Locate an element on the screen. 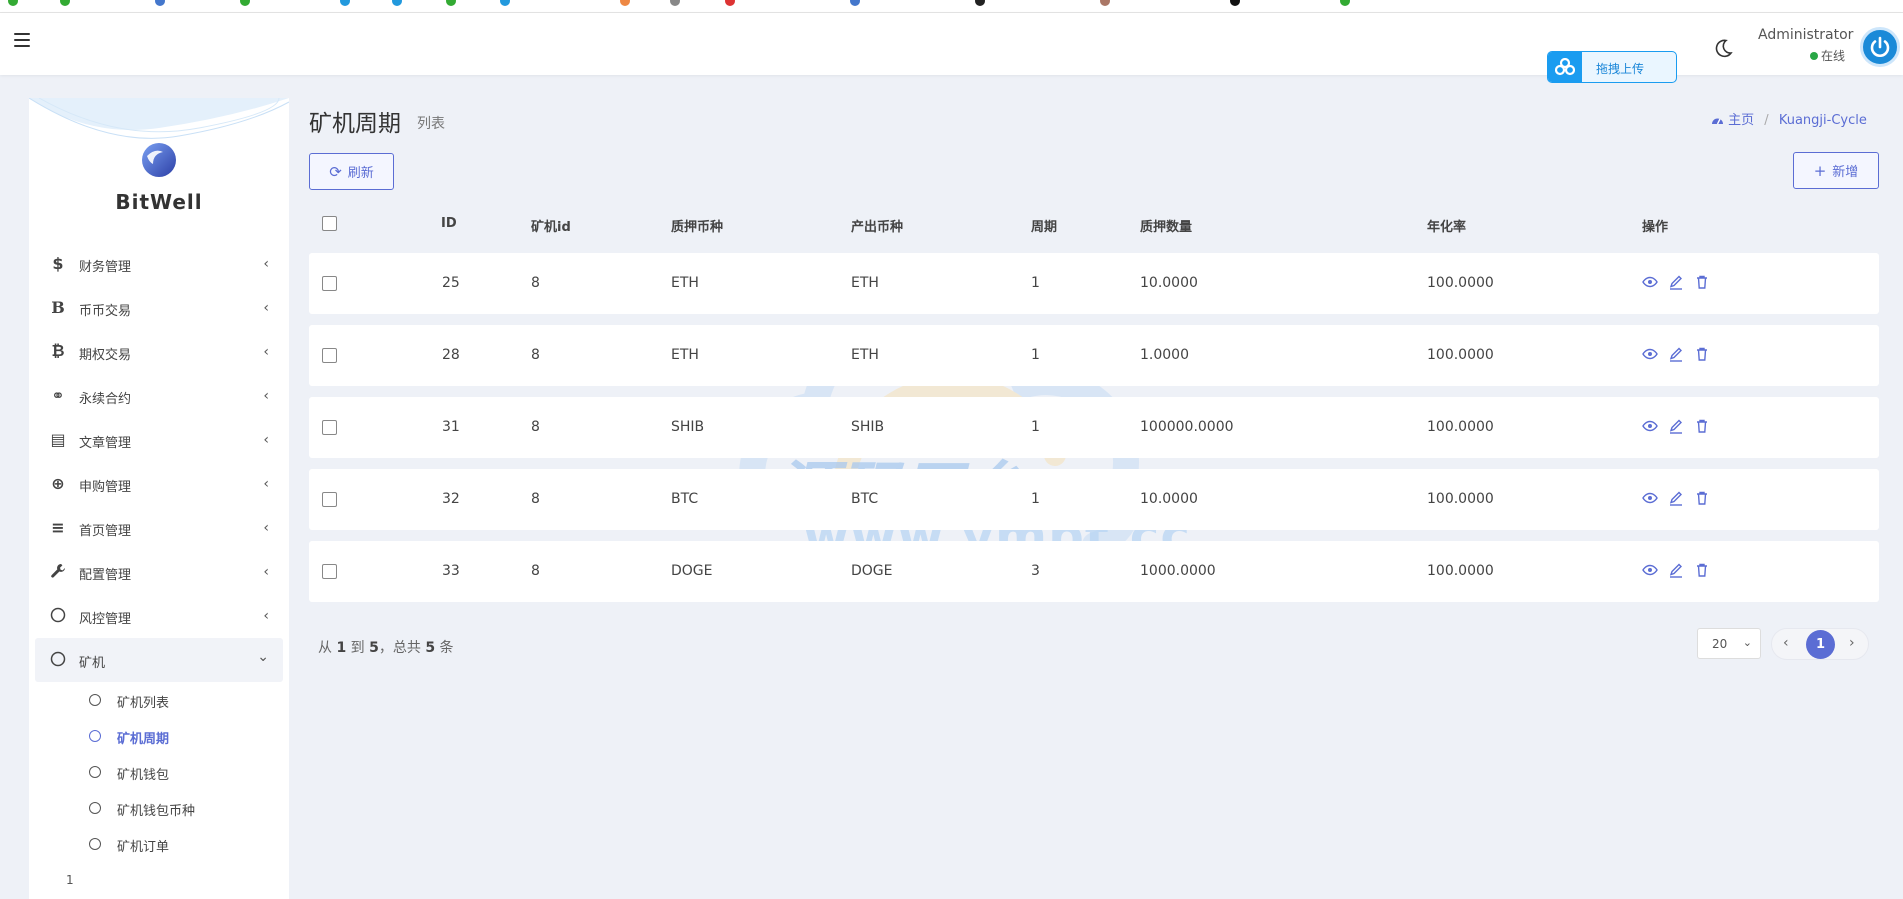 This screenshot has height=899, width=1903. bitwell-logo-icon is located at coordinates (159, 160).